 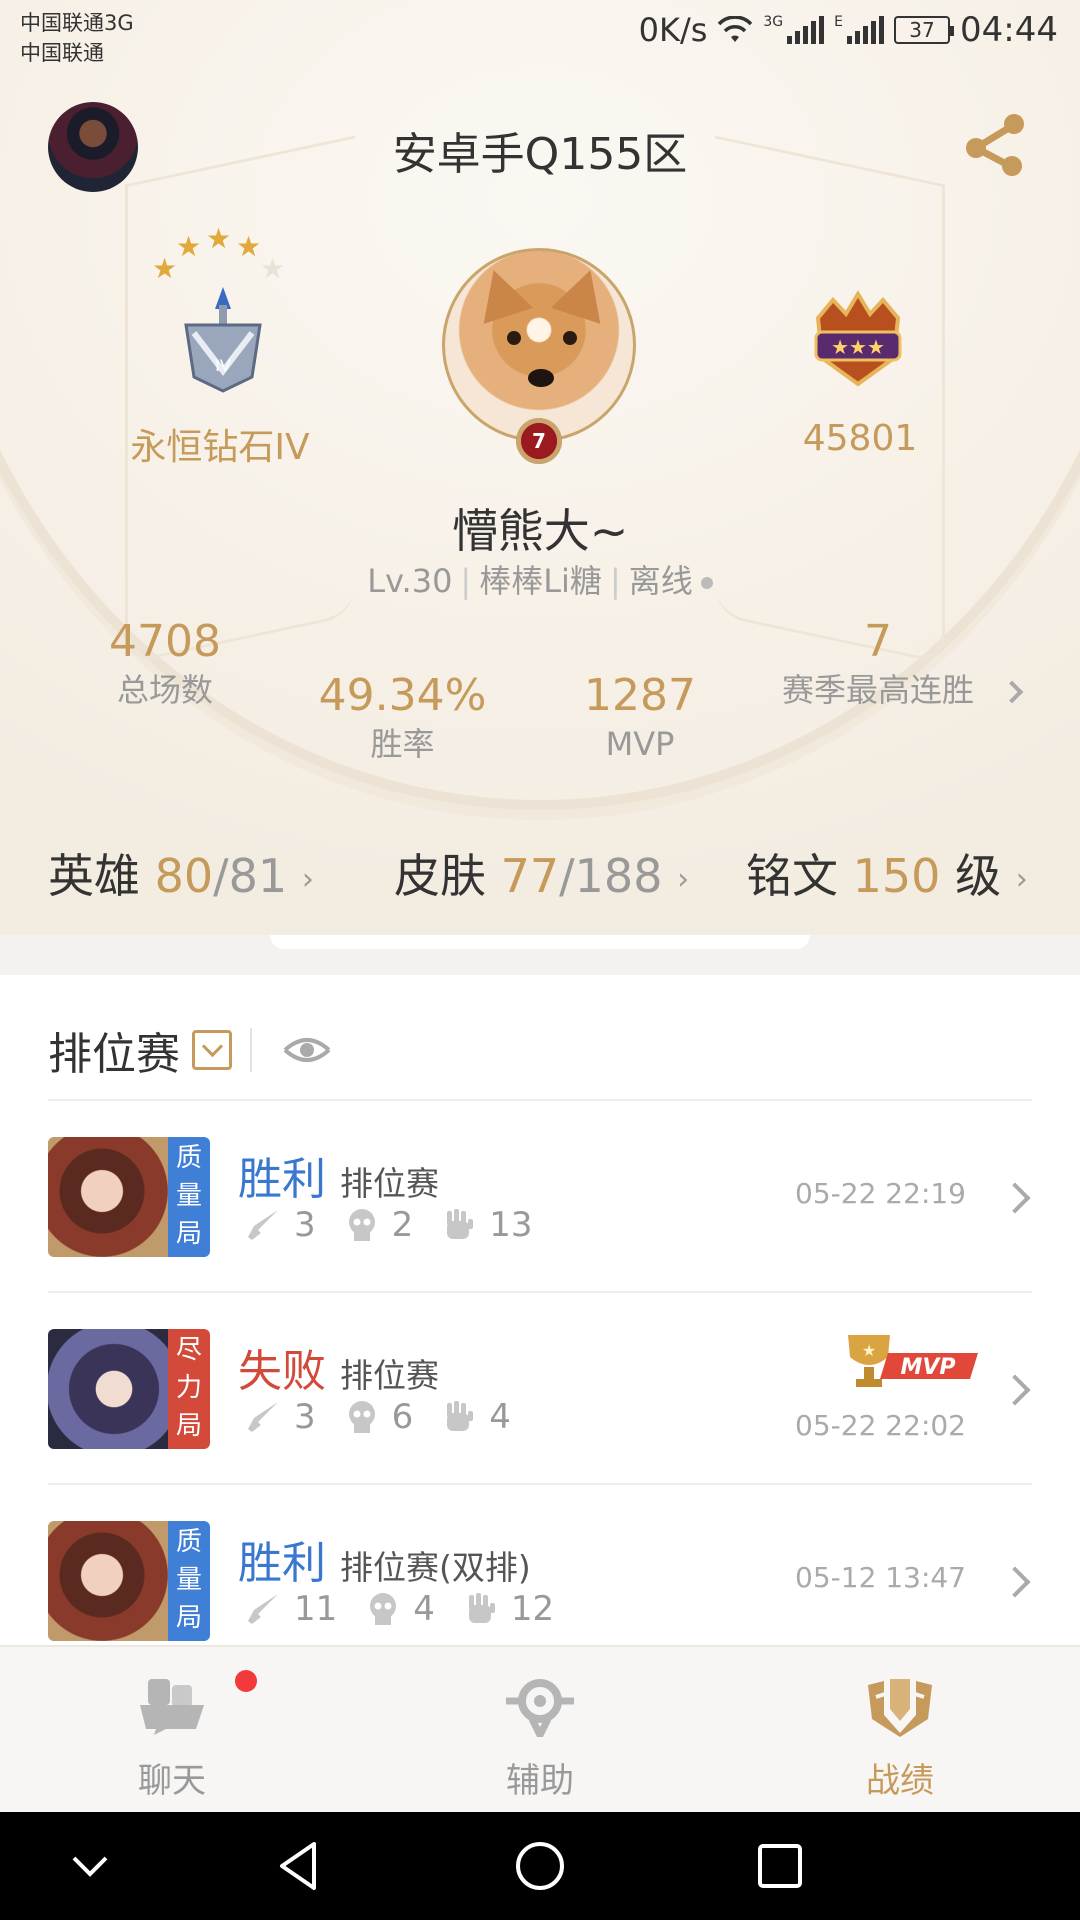 What do you see at coordinates (900, 1730) in the screenshot?
I see `tab-record: 战绩` at bounding box center [900, 1730].